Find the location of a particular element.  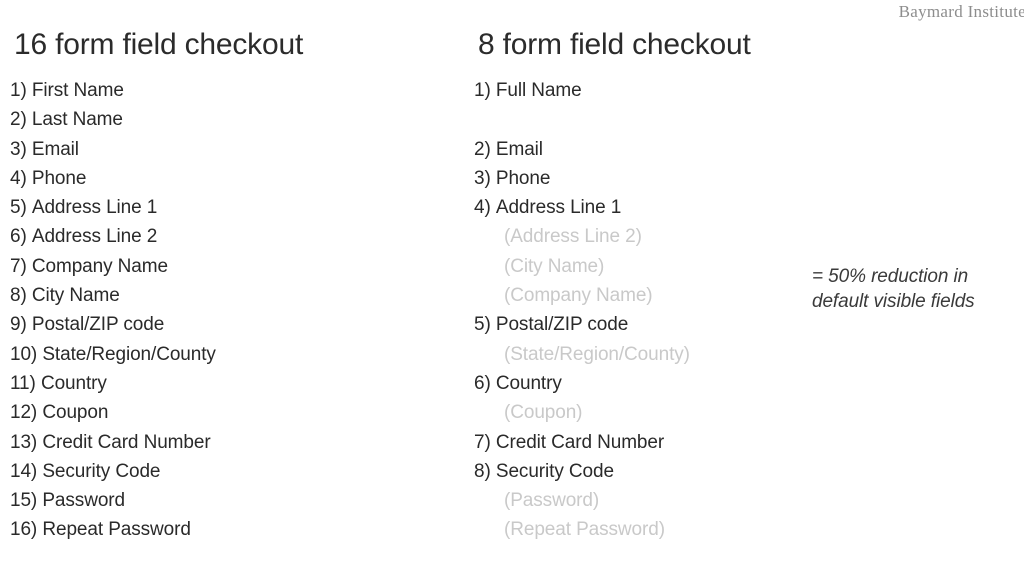

field-row: (State/Region/County) is located at coordinates (639, 354).